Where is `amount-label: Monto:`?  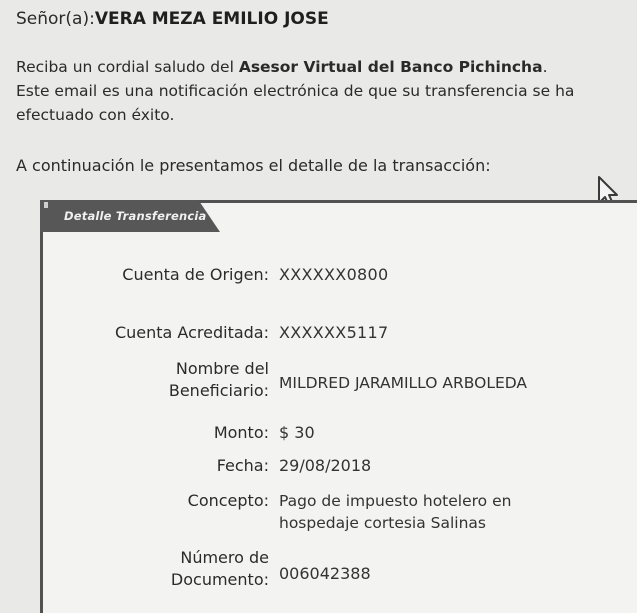
amount-label: Monto: is located at coordinates (241, 432).